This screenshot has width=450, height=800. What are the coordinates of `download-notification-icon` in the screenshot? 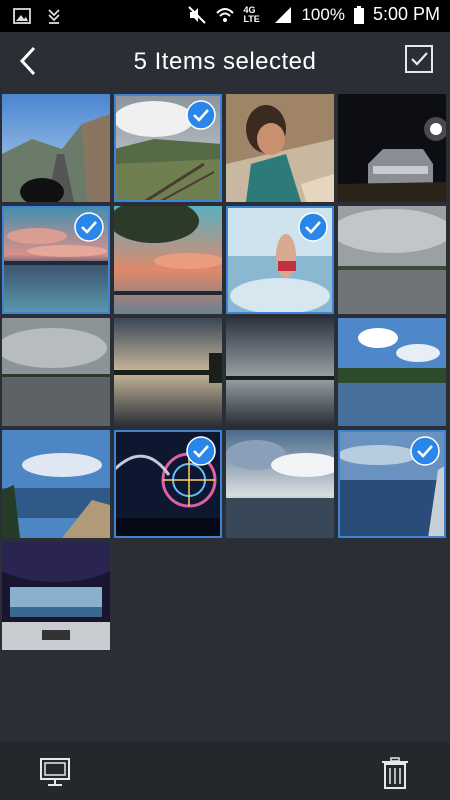 It's located at (54, 16).